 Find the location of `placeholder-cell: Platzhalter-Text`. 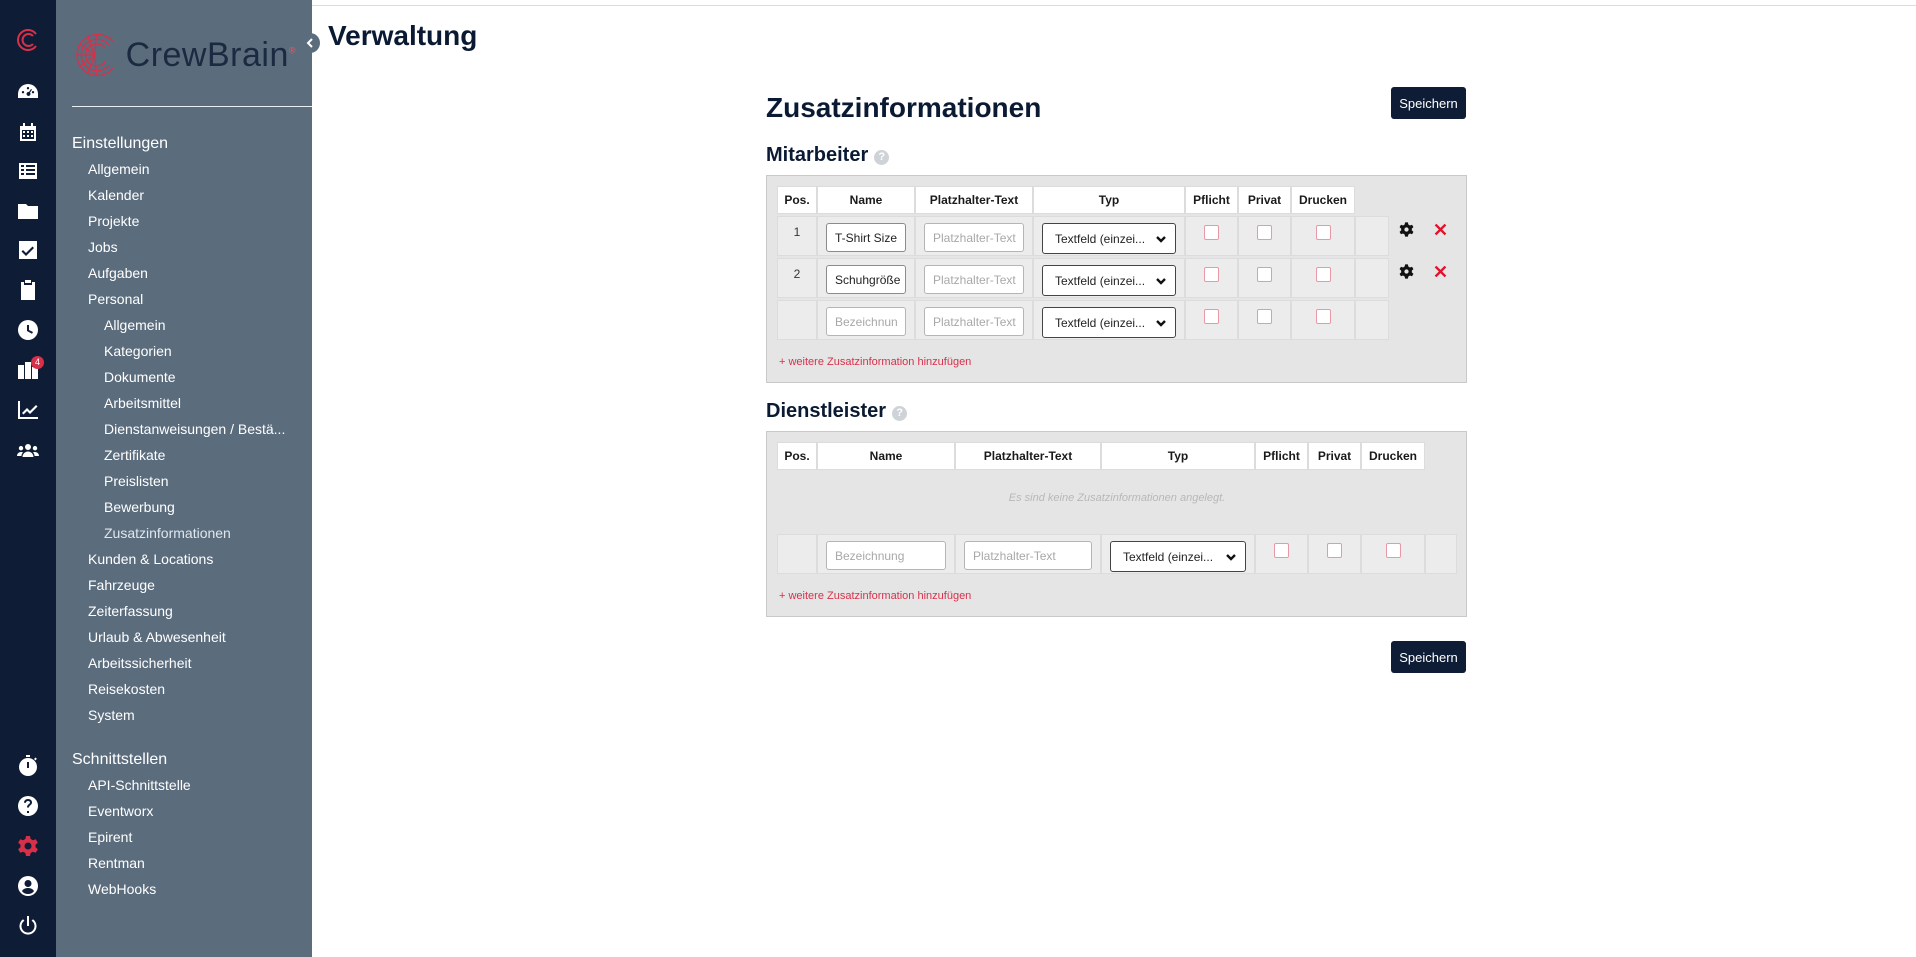

placeholder-cell: Platzhalter-Text is located at coordinates (974, 278).